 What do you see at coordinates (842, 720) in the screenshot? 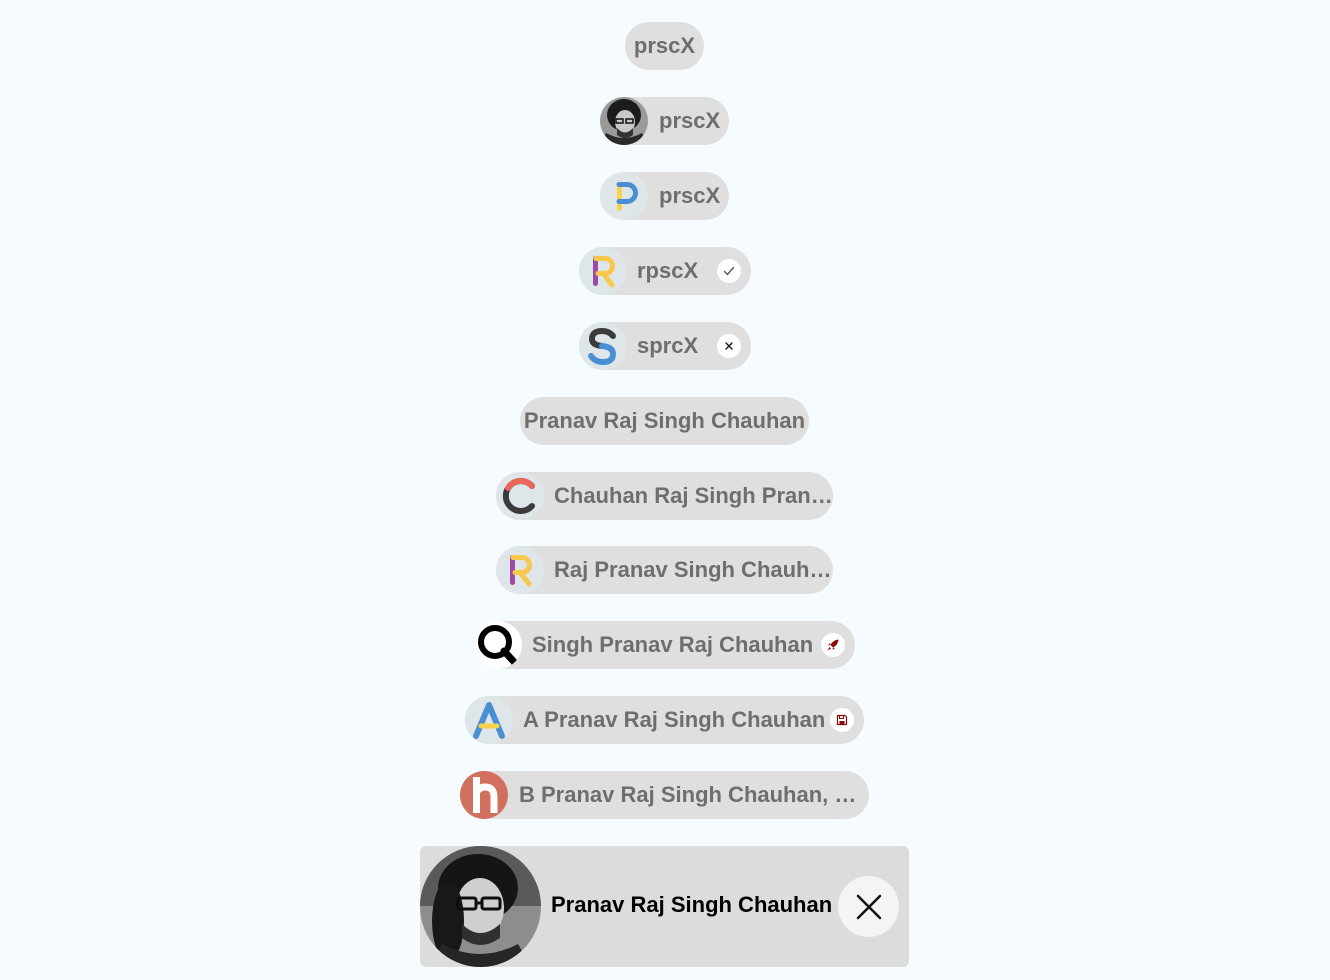
I see `save-icon` at bounding box center [842, 720].